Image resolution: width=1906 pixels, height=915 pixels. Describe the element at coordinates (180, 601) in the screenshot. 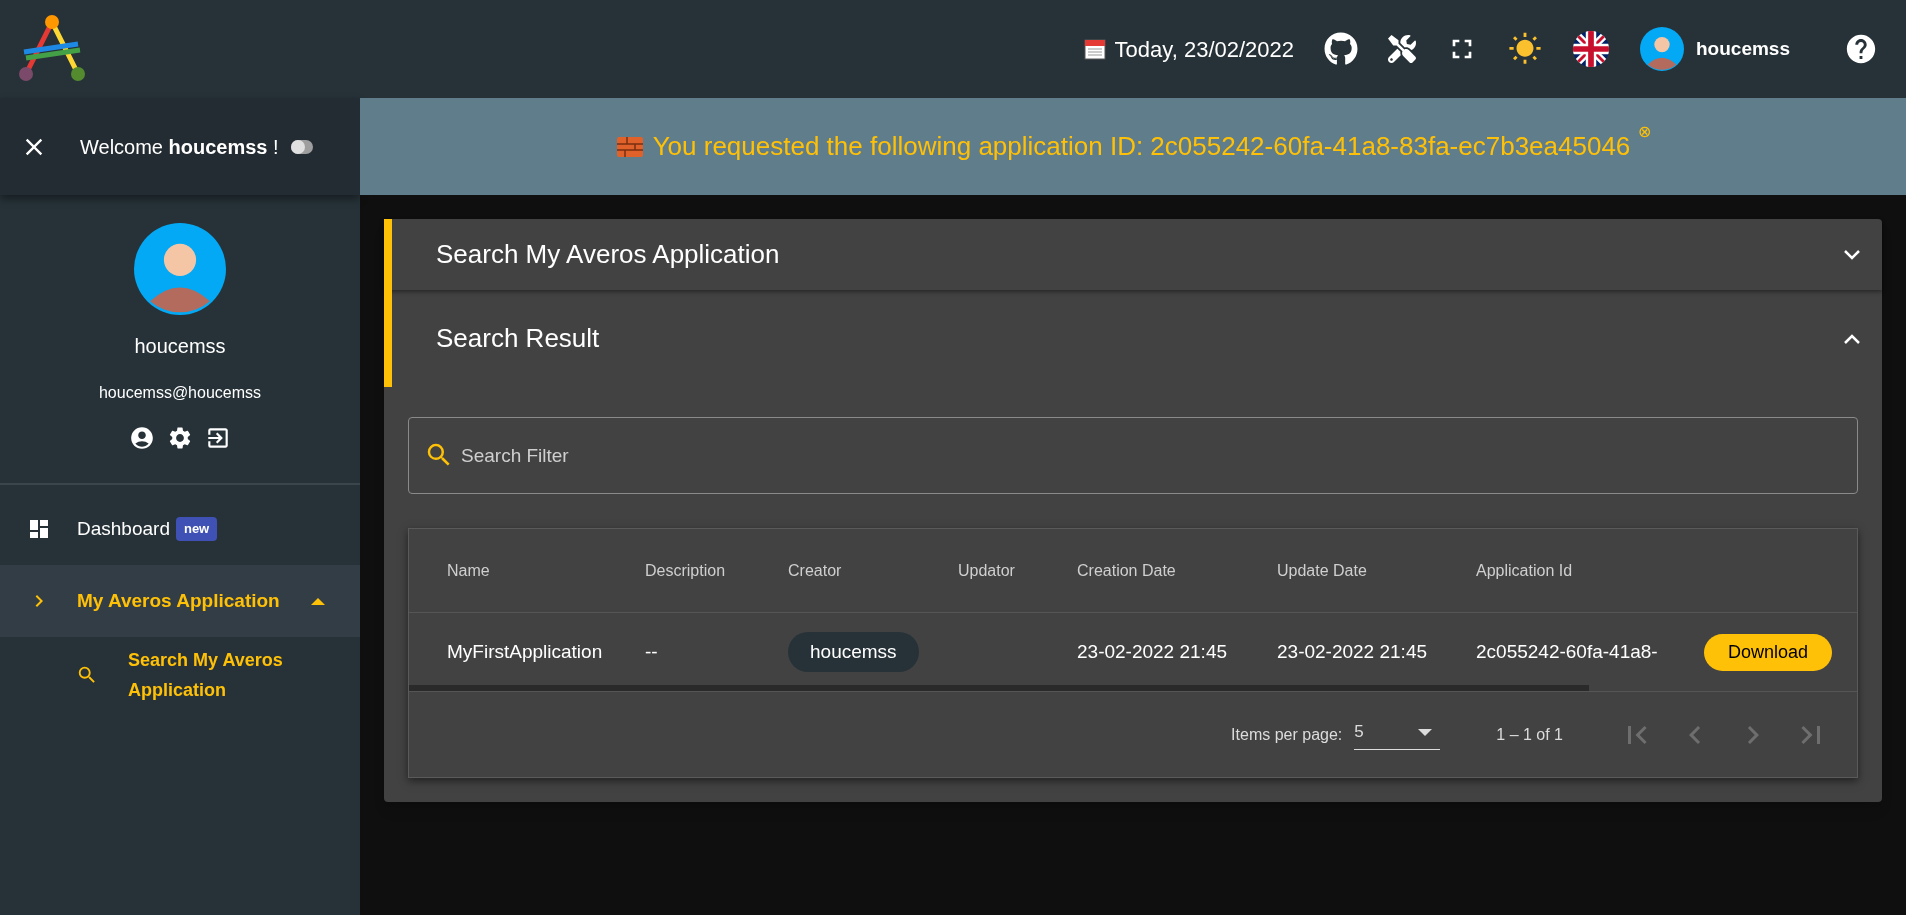

I see `sidebar-item: My Averos Application` at that location.